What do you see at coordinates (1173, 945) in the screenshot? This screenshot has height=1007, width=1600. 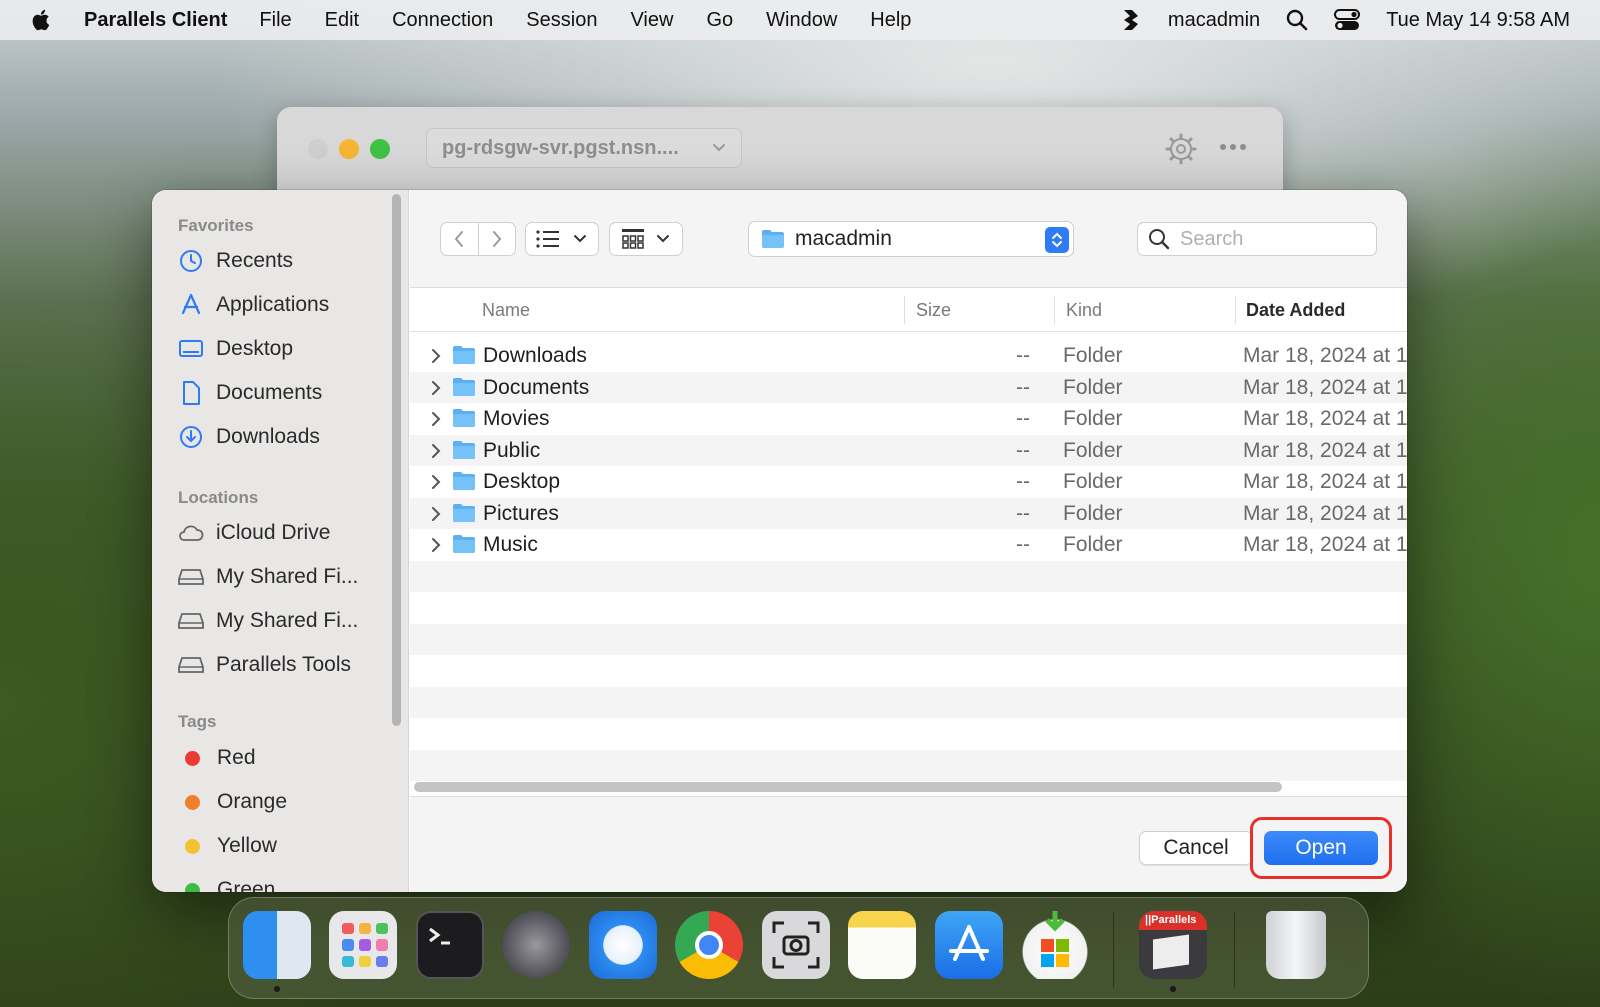 I see `parallels-client-icon: ||Parallels` at bounding box center [1173, 945].